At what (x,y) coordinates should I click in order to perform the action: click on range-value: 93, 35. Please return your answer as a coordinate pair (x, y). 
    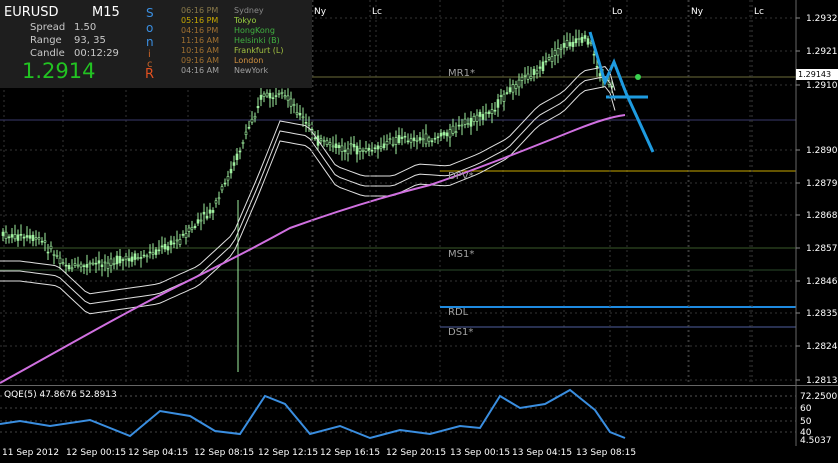
    Looking at the image, I should click on (90, 40).